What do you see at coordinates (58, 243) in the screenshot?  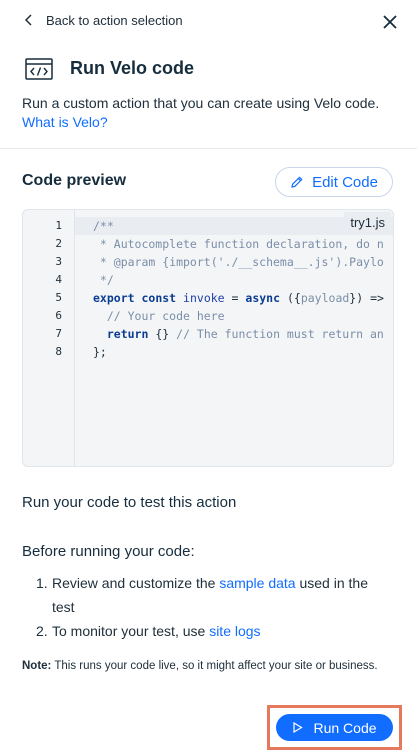 I see `line-number: 2` at bounding box center [58, 243].